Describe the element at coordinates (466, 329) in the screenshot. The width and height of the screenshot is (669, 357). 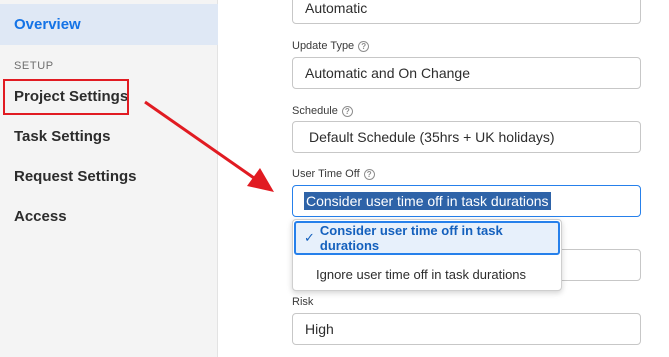
I see `risk-select: High` at that location.